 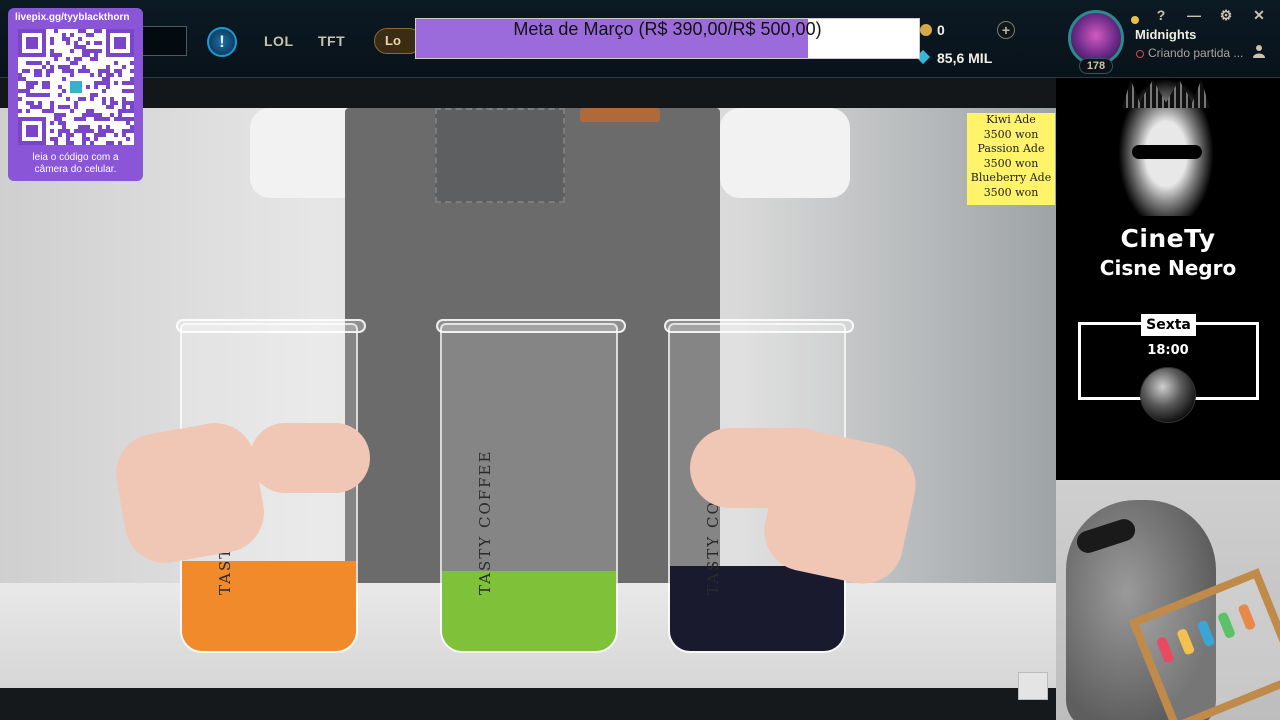 I want to click on schedule-day: Sexta, so click(x=1168, y=325).